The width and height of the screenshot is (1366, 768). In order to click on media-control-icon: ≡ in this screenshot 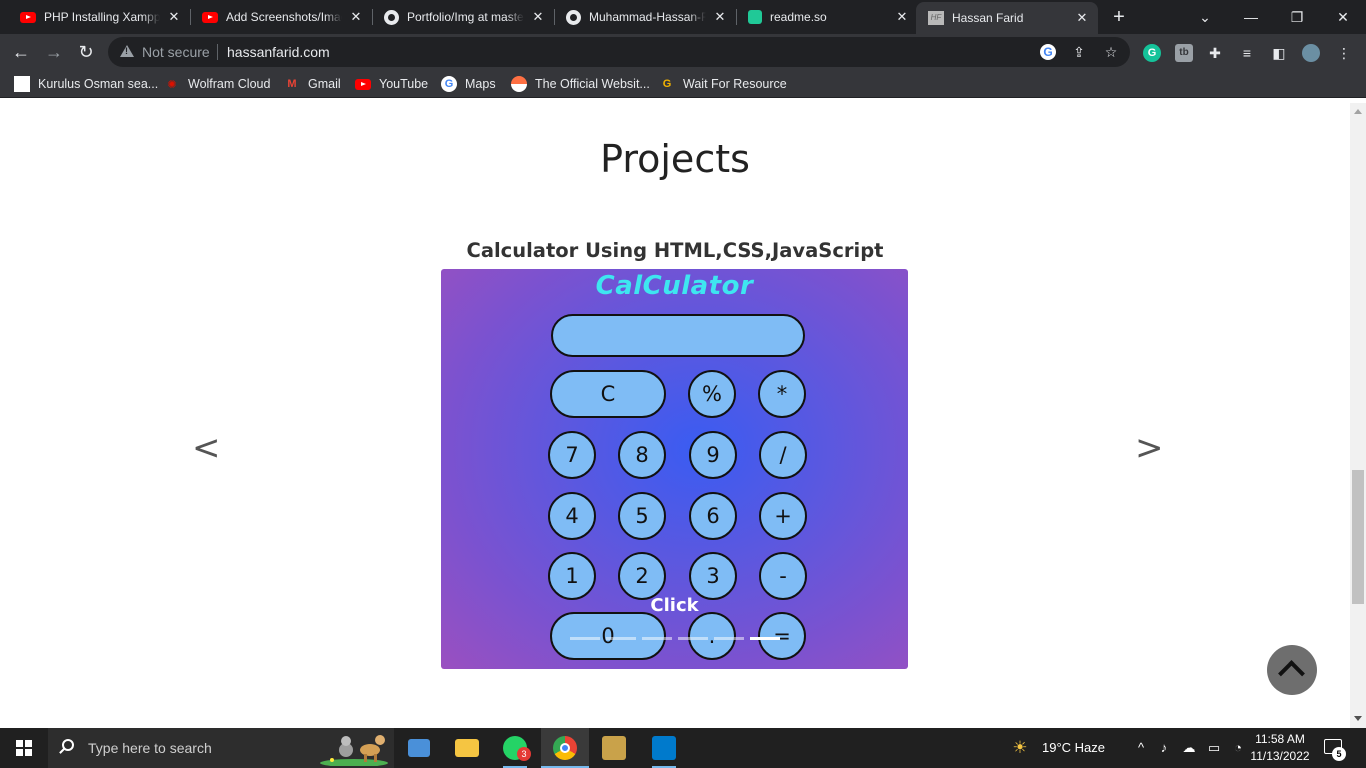, I will do `click(1247, 53)`.